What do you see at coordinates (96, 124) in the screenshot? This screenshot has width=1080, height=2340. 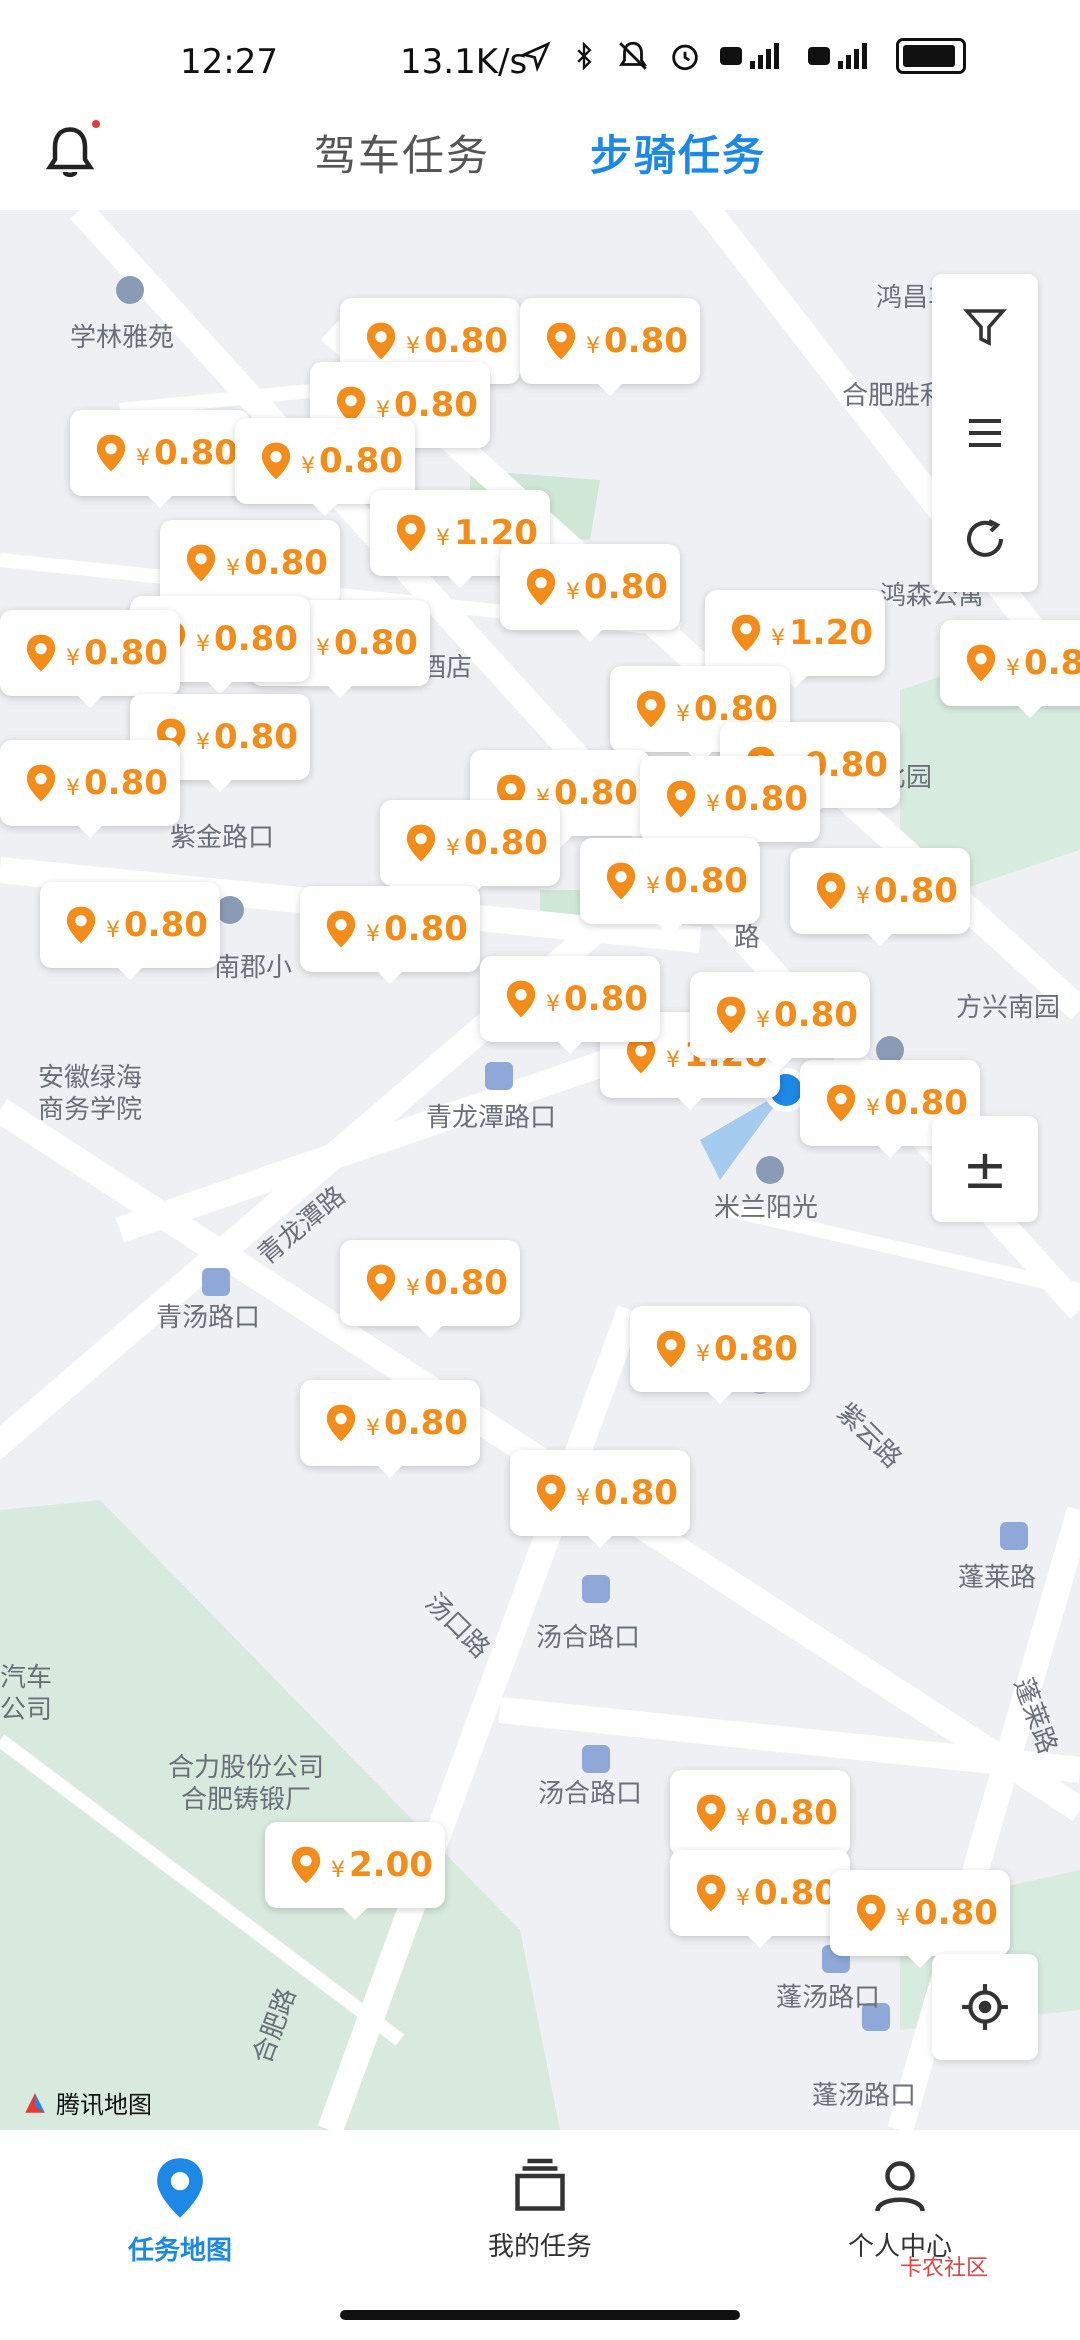 I see `notification-dot` at bounding box center [96, 124].